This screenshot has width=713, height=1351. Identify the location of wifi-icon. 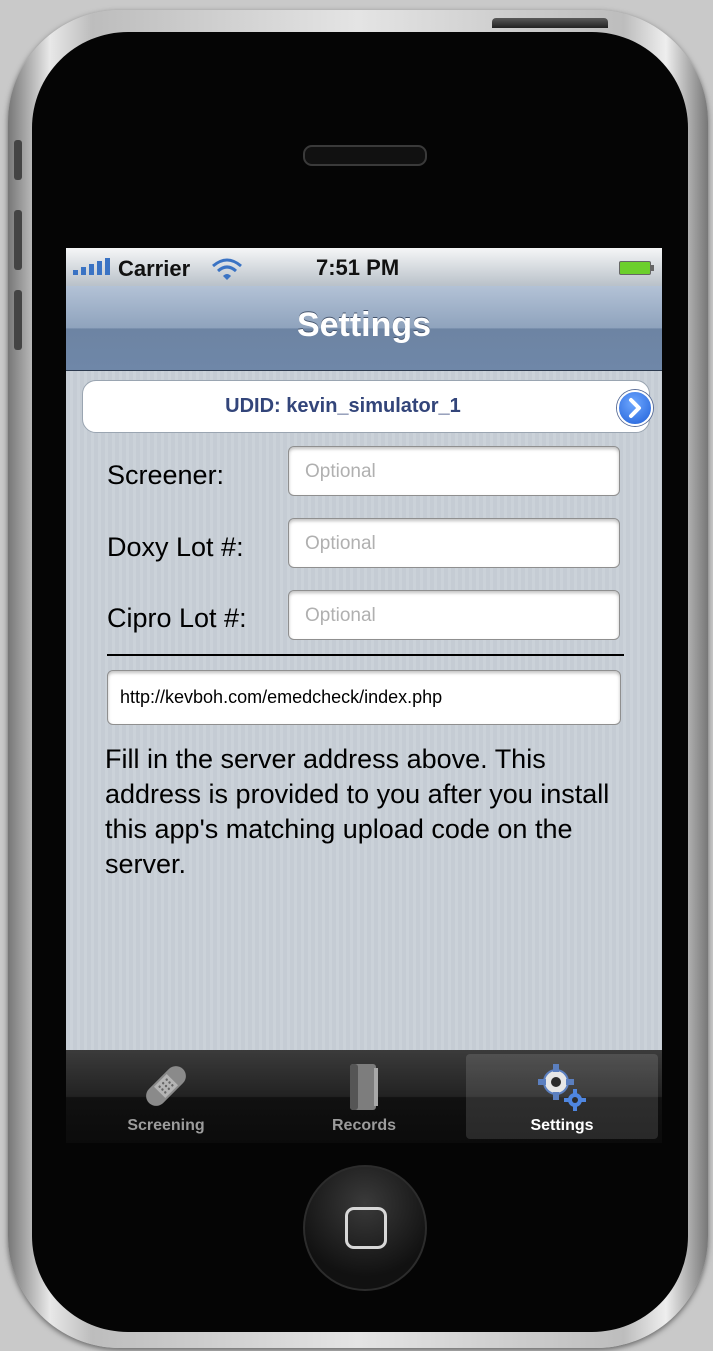
(227, 269).